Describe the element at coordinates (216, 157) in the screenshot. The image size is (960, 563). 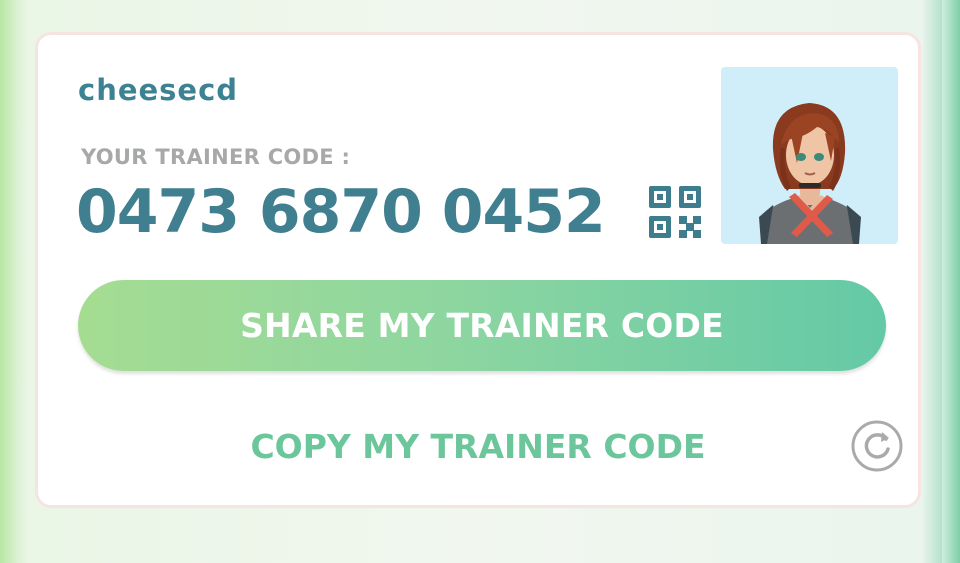
I see `trainer-code-label: YOUR TRAINER CODE :` at that location.